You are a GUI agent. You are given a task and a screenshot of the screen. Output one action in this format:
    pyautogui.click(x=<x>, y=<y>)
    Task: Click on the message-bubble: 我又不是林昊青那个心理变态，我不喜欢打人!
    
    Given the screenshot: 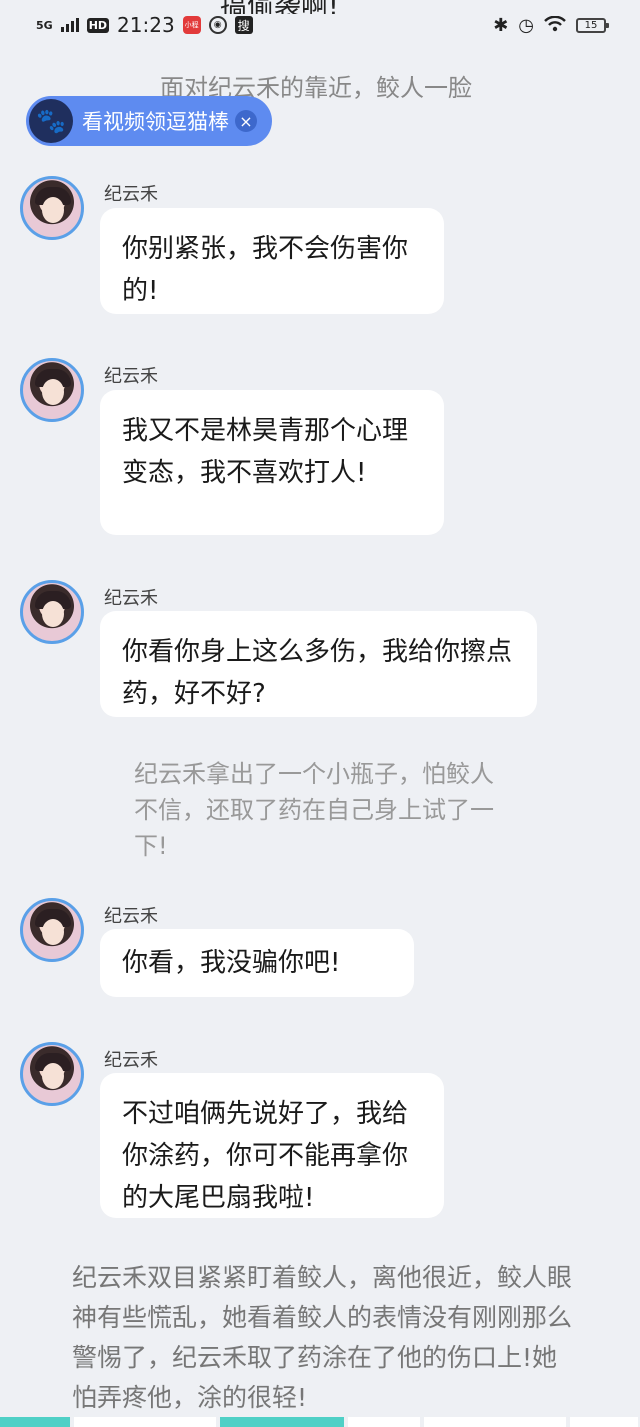 What is the action you would take?
    pyautogui.click(x=272, y=462)
    